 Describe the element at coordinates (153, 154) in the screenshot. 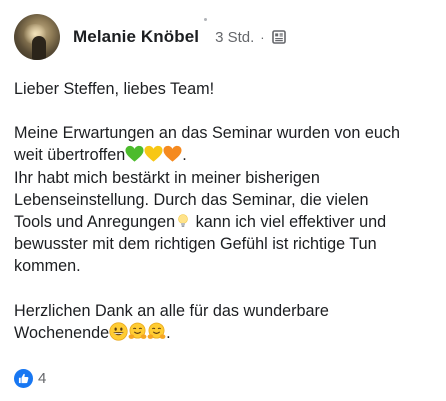

I see `yellow-heart-icon` at that location.